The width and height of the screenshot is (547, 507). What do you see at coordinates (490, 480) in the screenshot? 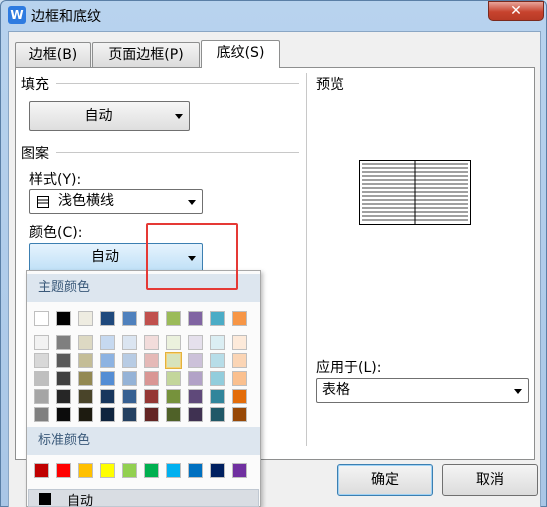
I see `cancel-button: 取消` at bounding box center [490, 480].